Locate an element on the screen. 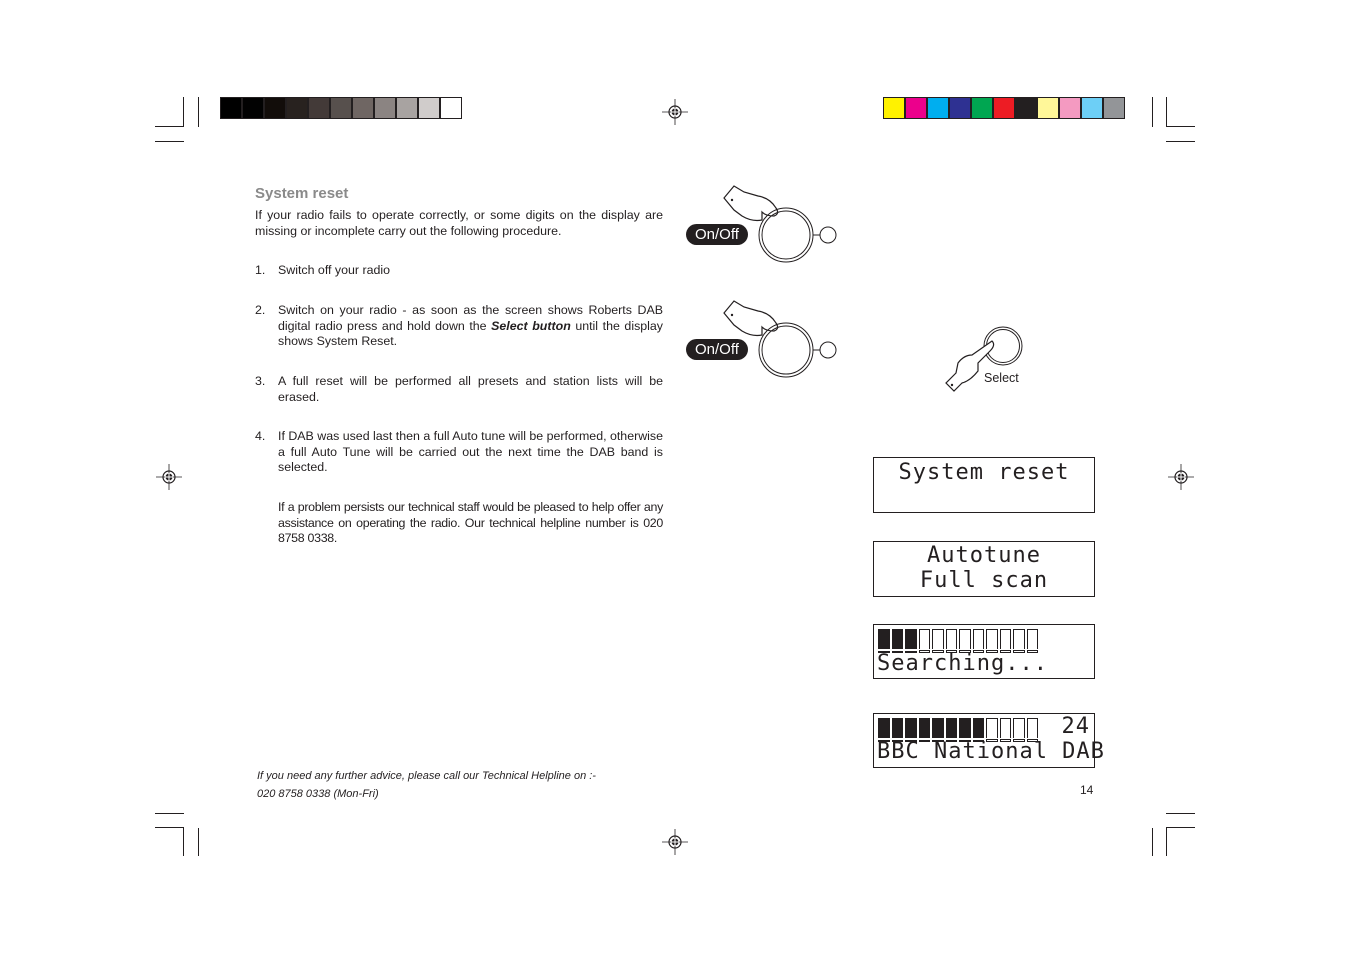 The height and width of the screenshot is (954, 1351). lcd-line-2: Full scan is located at coordinates (984, 580).